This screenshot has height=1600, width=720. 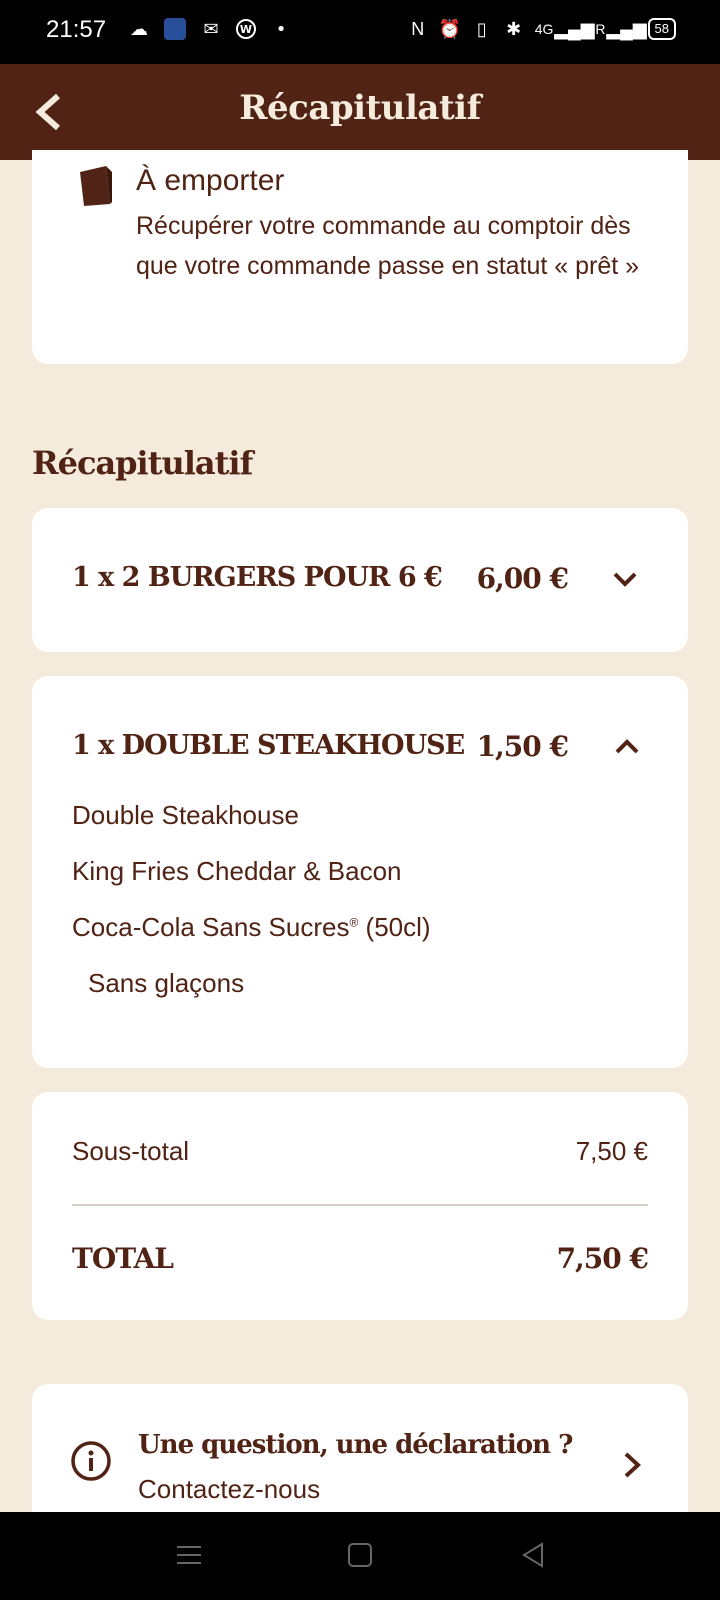 I want to click on back-icon, so click(x=533, y=1555).